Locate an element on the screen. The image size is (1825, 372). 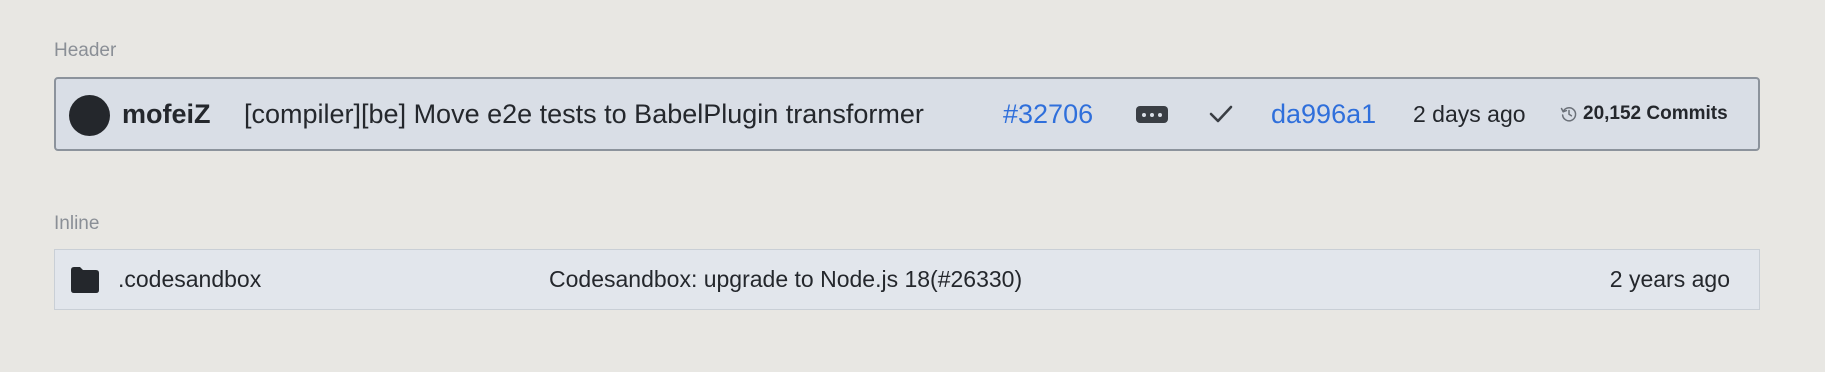
pr-link: #32706 is located at coordinates (1048, 114).